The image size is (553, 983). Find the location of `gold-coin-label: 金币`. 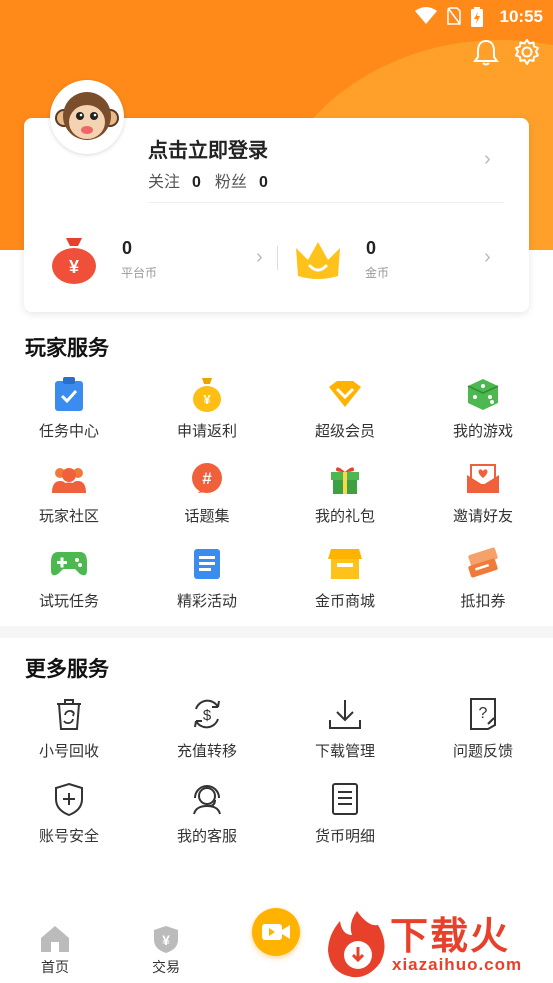

gold-coin-label: 金币 is located at coordinates (377, 273).